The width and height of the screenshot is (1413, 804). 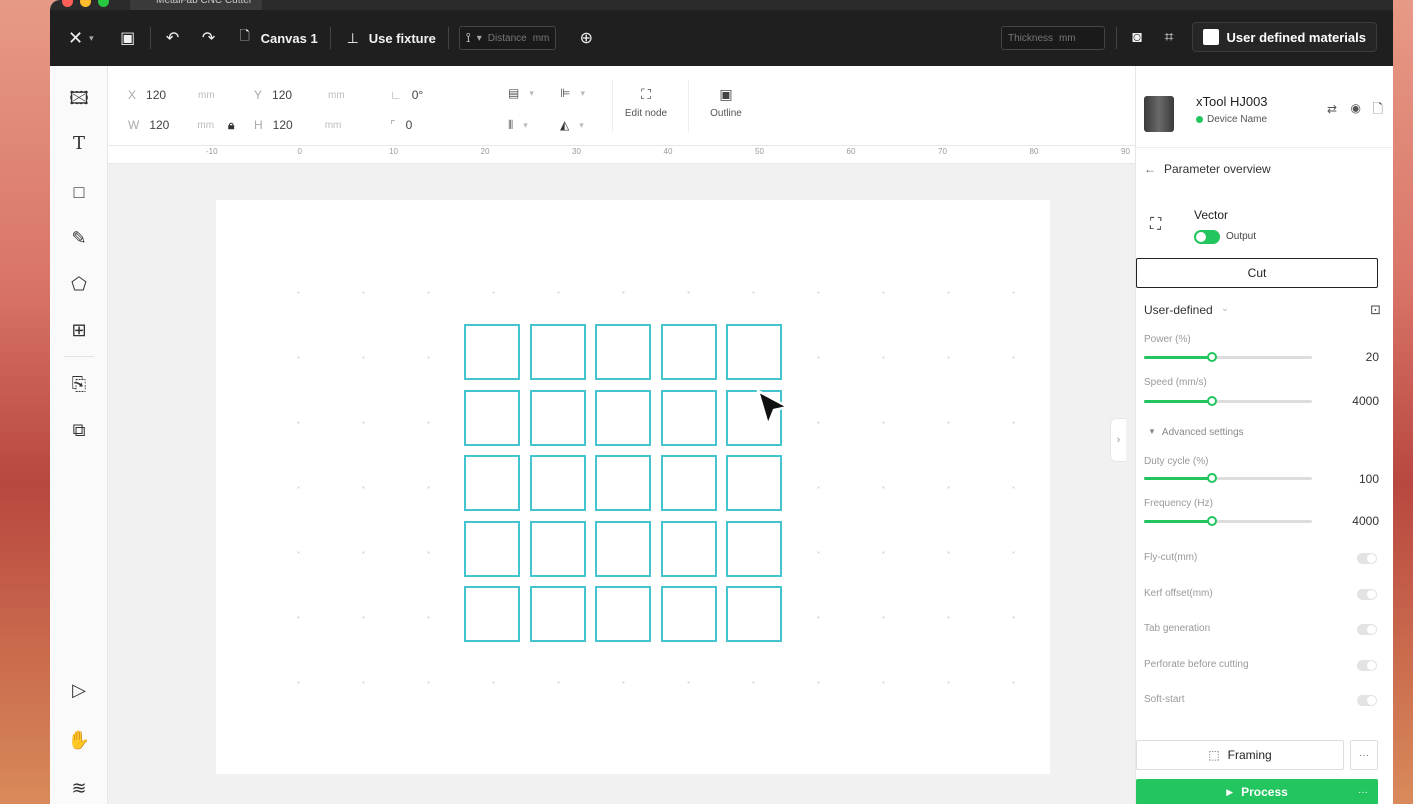 What do you see at coordinates (1364, 755) in the screenshot?
I see `framing-more-button: ···` at bounding box center [1364, 755].